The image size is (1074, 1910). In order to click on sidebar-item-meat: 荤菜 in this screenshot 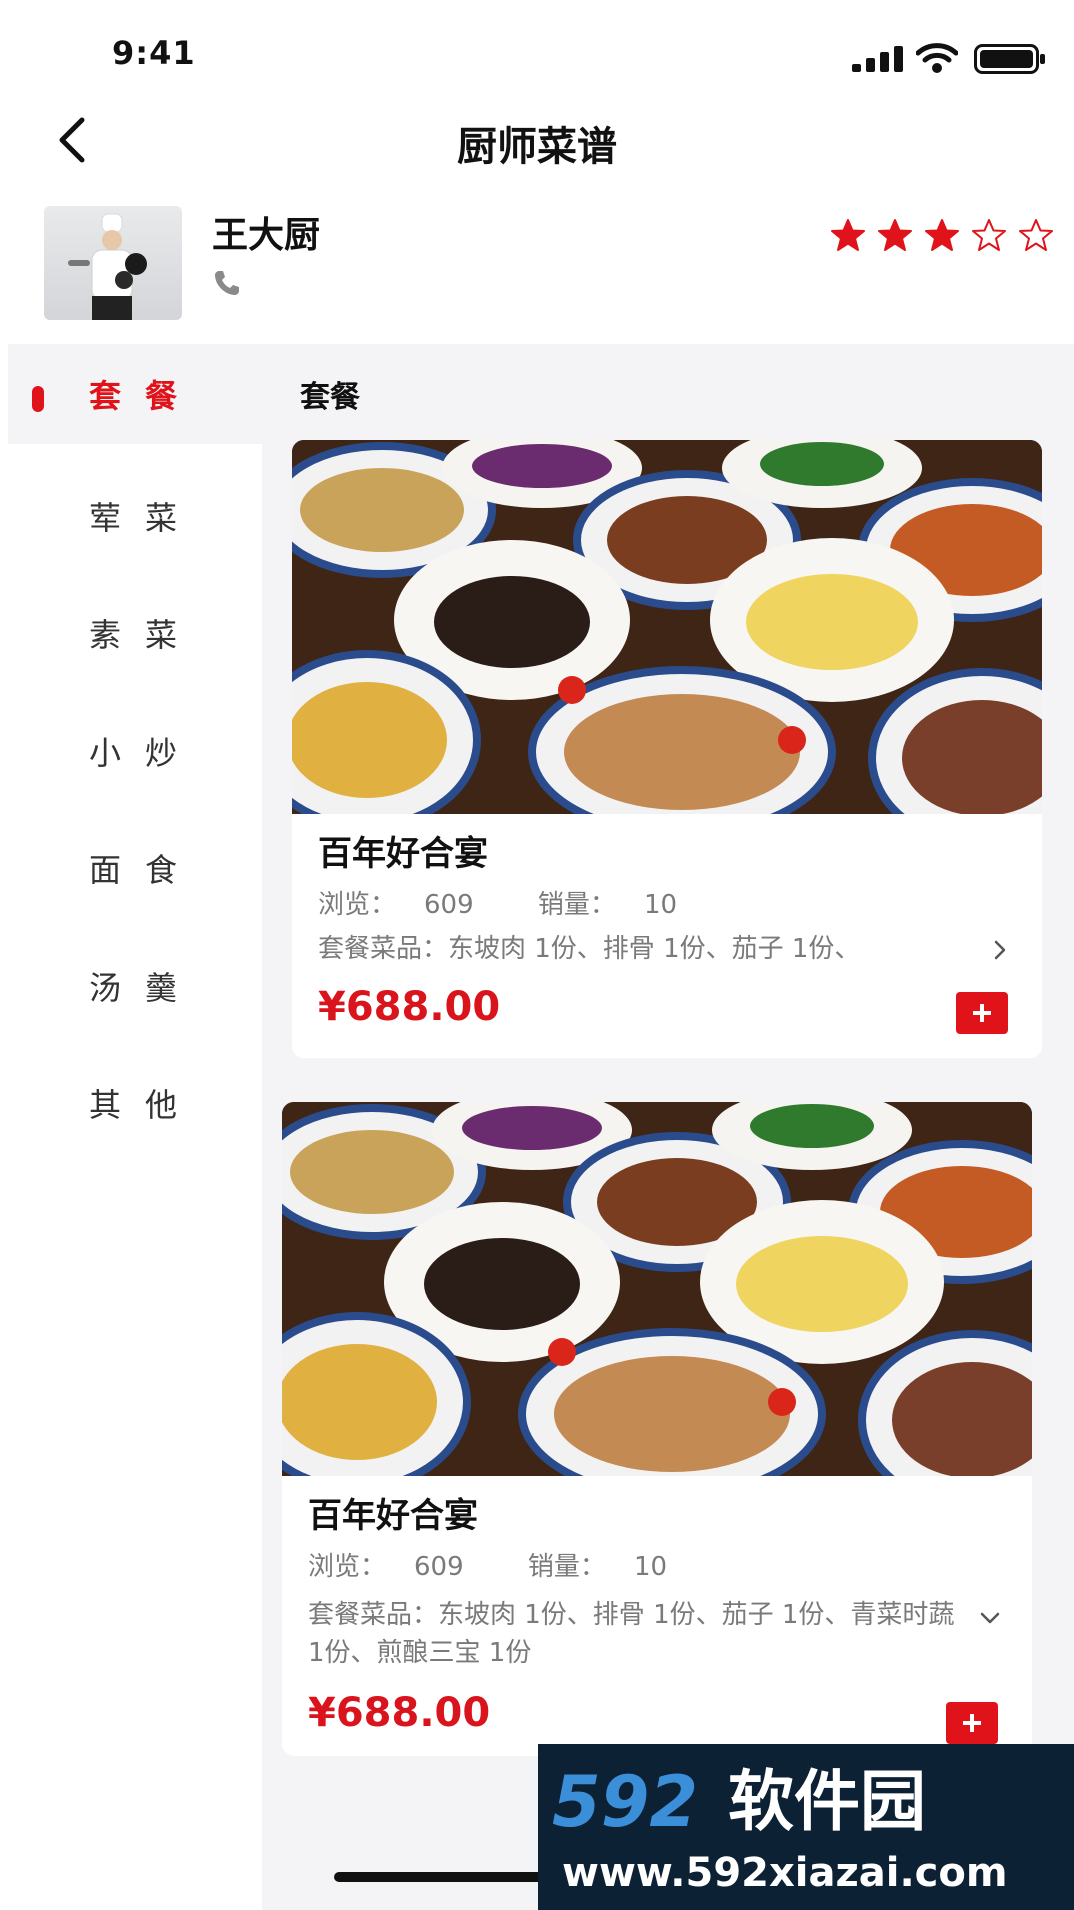, I will do `click(135, 516)`.